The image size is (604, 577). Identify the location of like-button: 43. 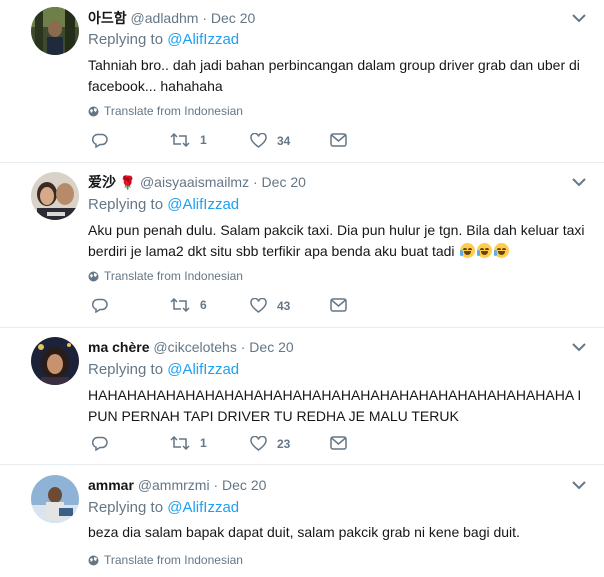
(270, 305).